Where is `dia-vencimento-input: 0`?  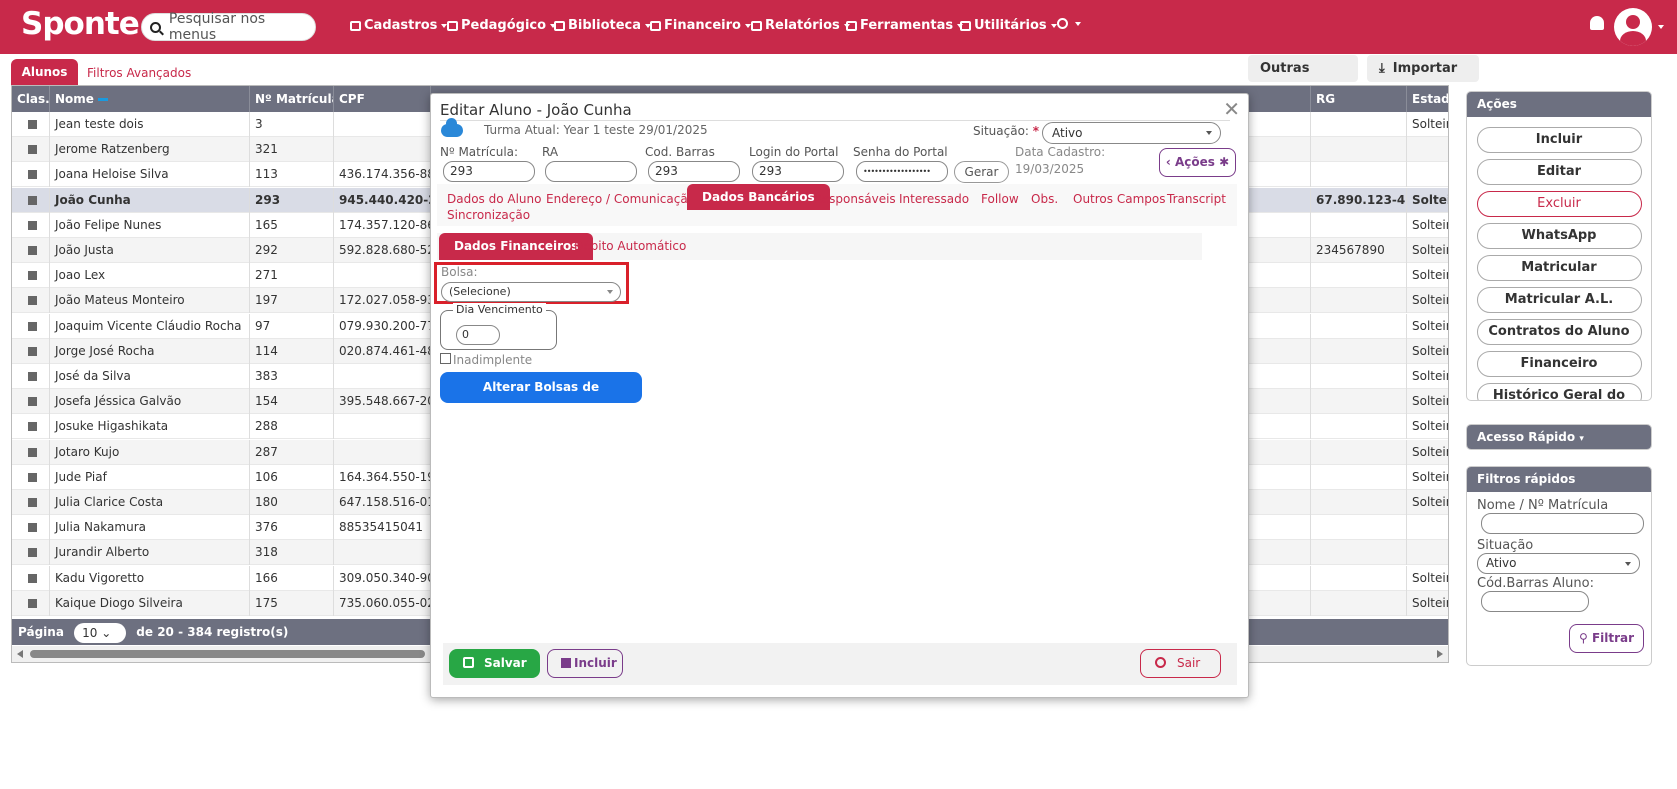
dia-vencimento-input: 0 is located at coordinates (478, 335).